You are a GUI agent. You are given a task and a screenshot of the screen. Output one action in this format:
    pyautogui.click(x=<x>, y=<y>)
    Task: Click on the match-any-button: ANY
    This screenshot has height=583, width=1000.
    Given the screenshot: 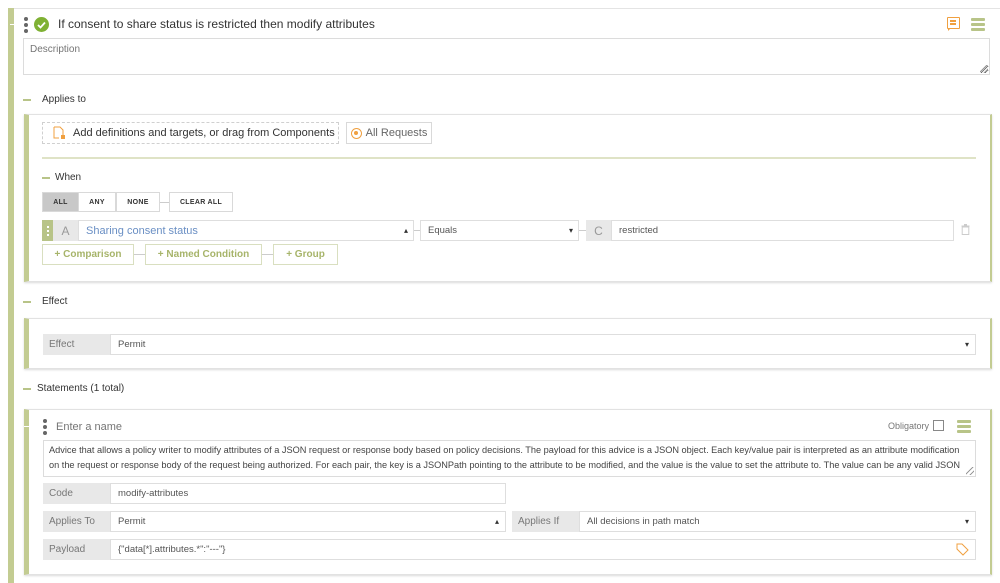 What is the action you would take?
    pyautogui.click(x=97, y=202)
    